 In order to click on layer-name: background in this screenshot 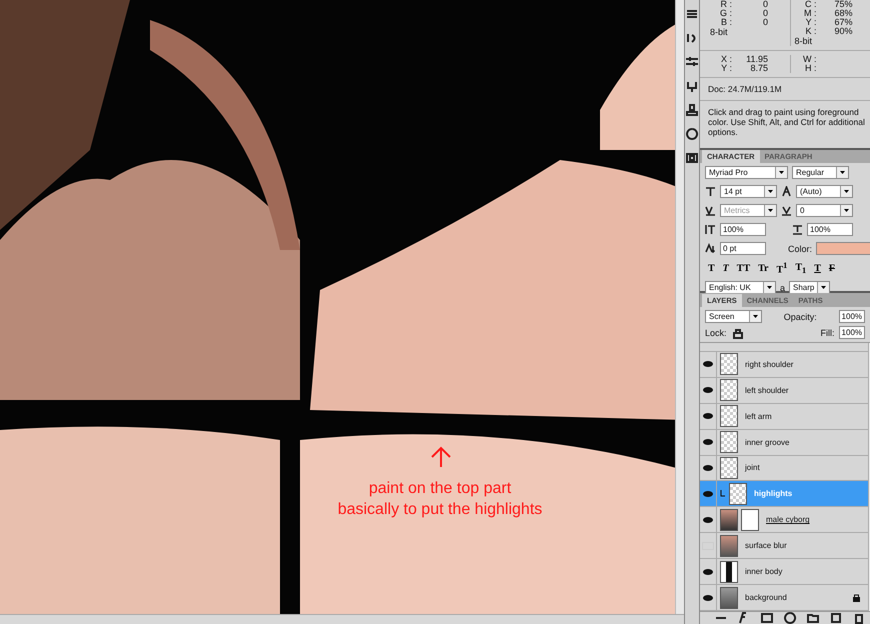, I will do `click(766, 597)`.